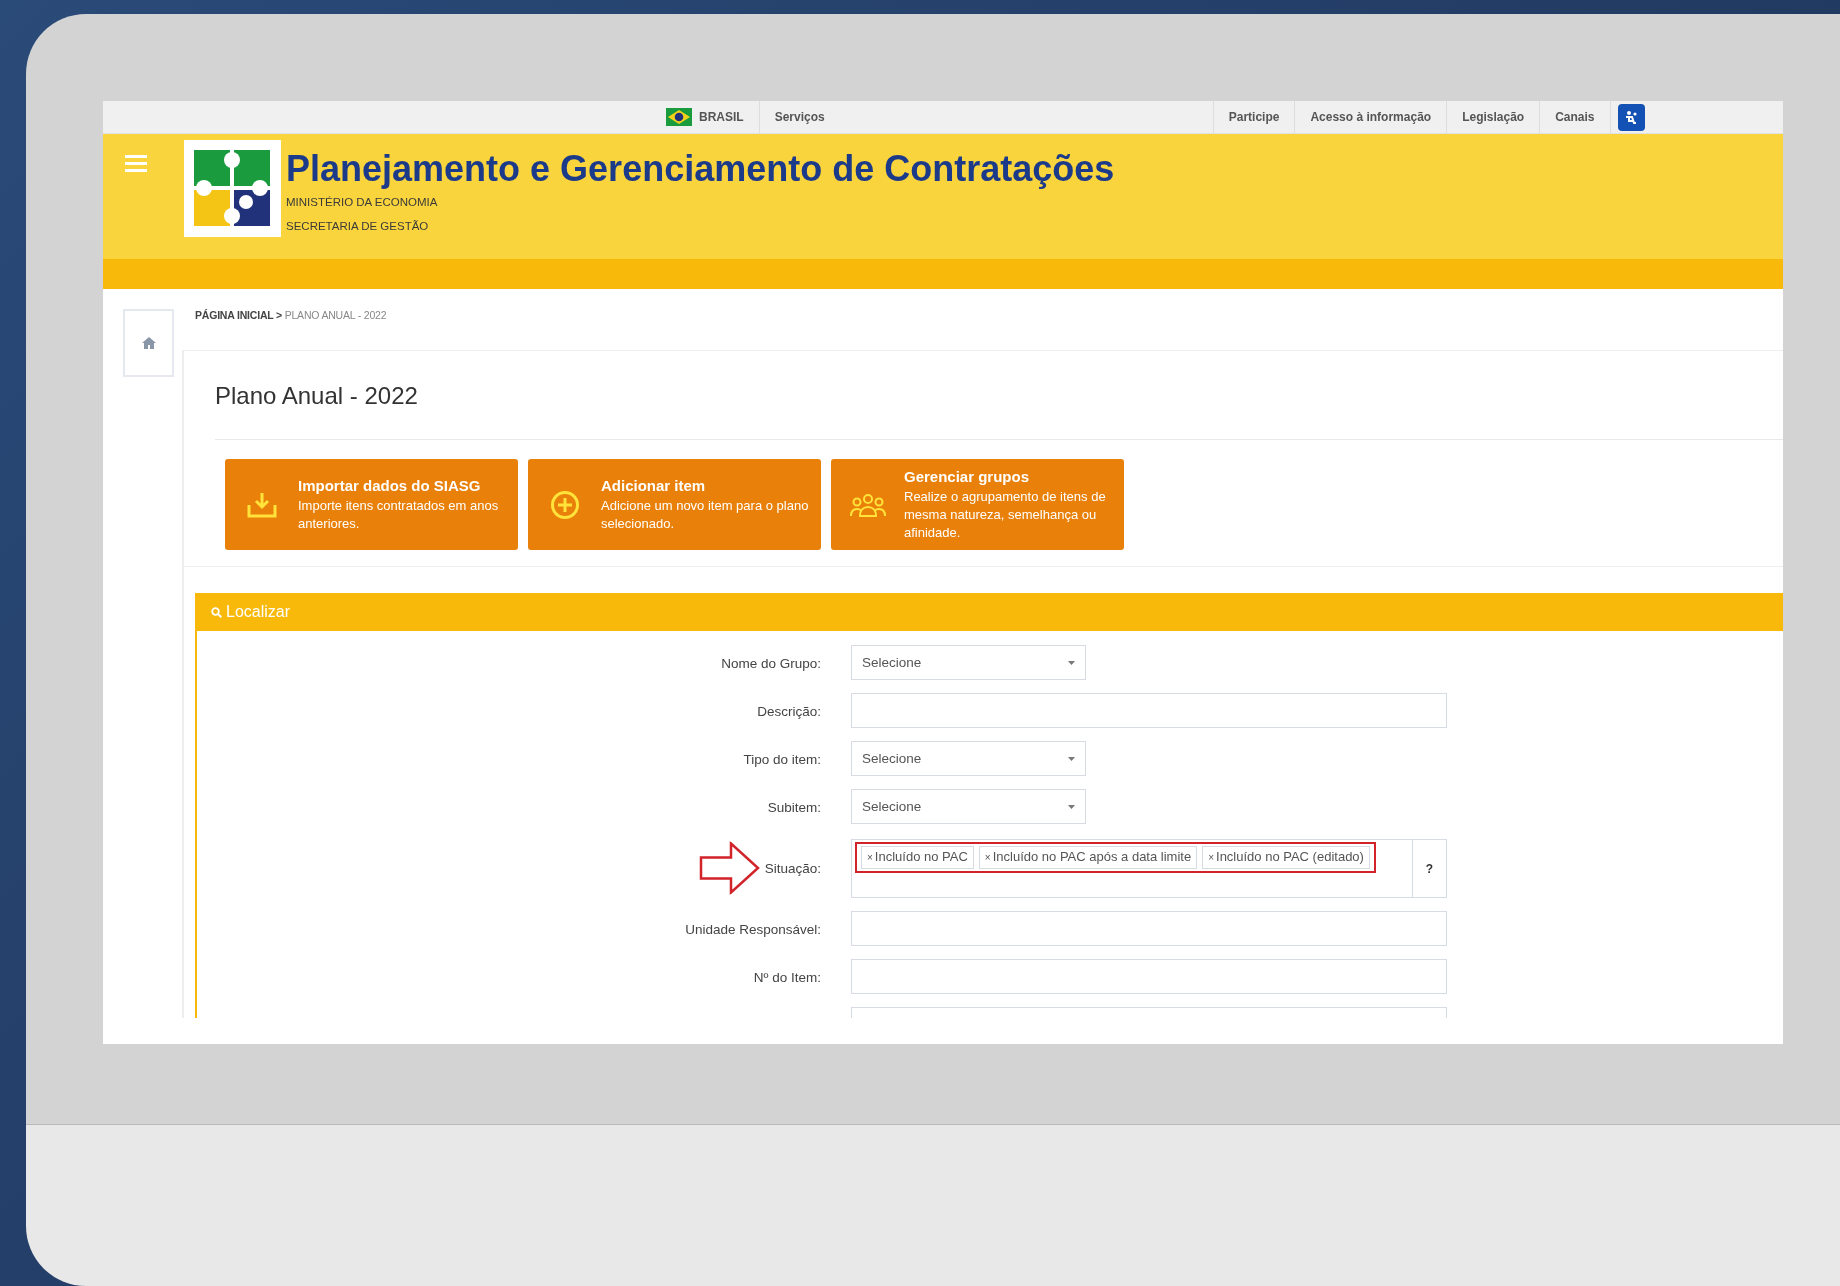 The image size is (1840, 1286). What do you see at coordinates (792, 868) in the screenshot?
I see `field-label: Situação:` at bounding box center [792, 868].